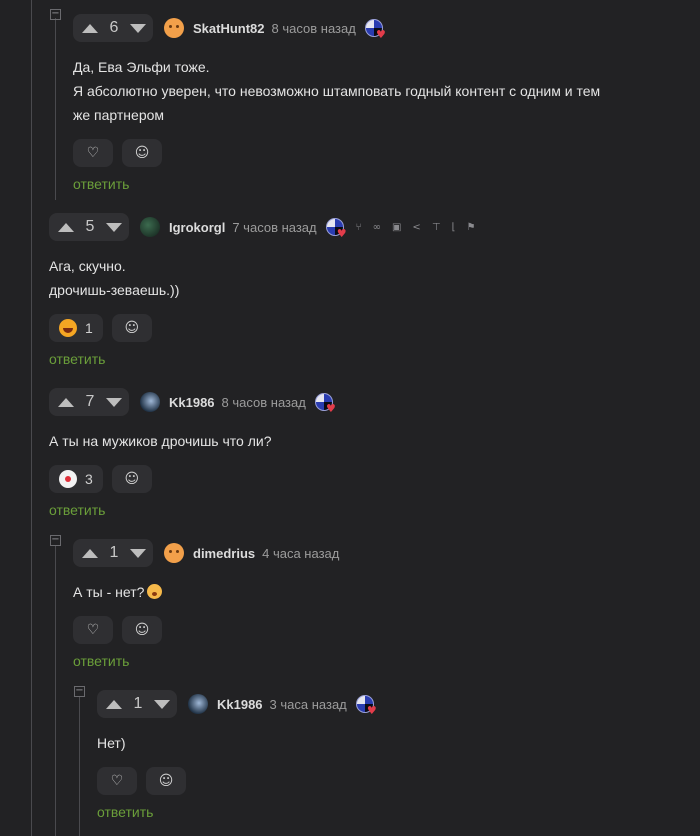 This screenshot has height=836, width=700. What do you see at coordinates (262, 278) in the screenshot?
I see `comment-body: Ага, скучно. дрочишь-зеваешь.))` at bounding box center [262, 278].